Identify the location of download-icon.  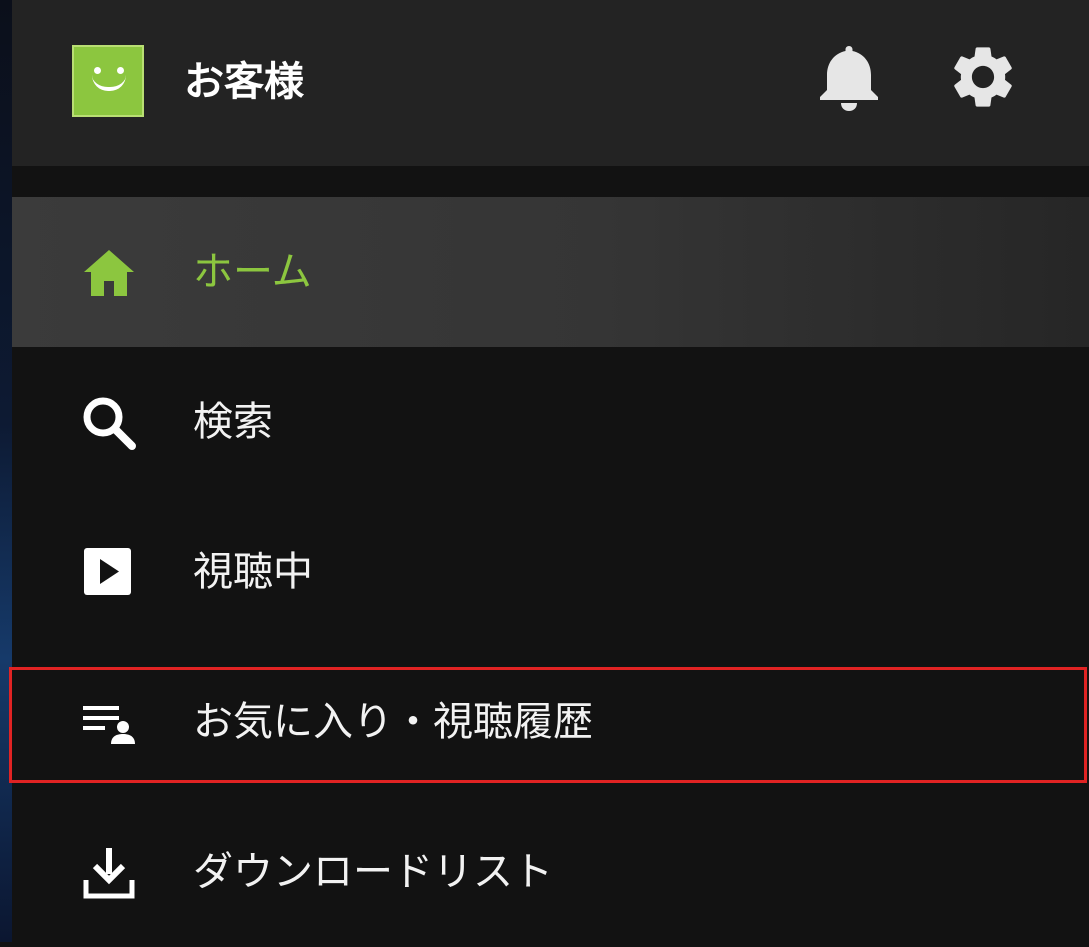
(109, 873).